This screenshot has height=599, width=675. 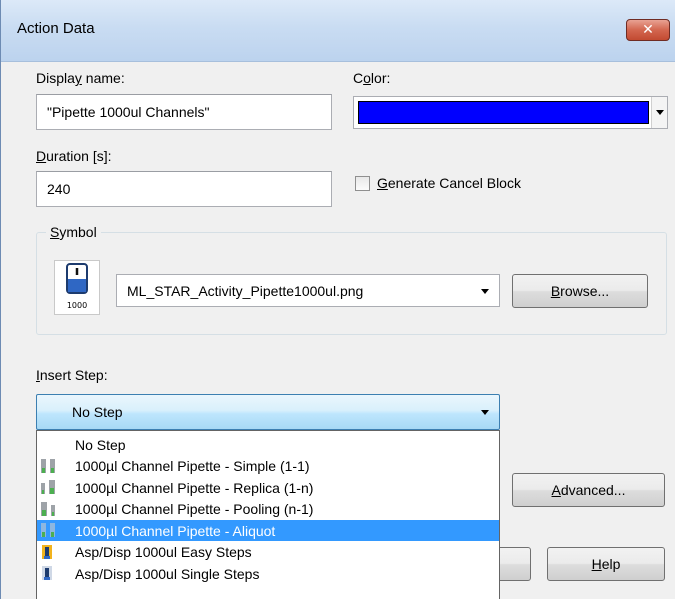 I want to click on generate-cancel-block-checkbox, so click(x=362, y=183).